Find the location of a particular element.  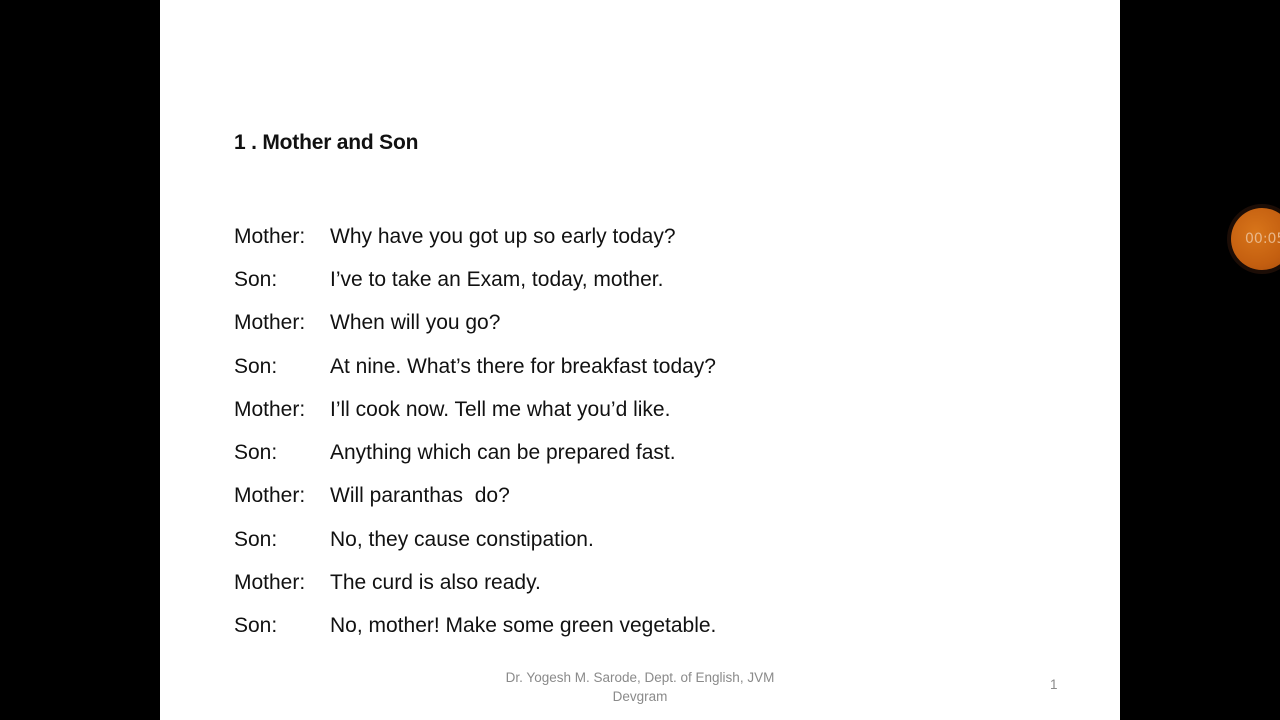

dialogue-line: Mother: The curd is also ready. is located at coordinates (475, 582).